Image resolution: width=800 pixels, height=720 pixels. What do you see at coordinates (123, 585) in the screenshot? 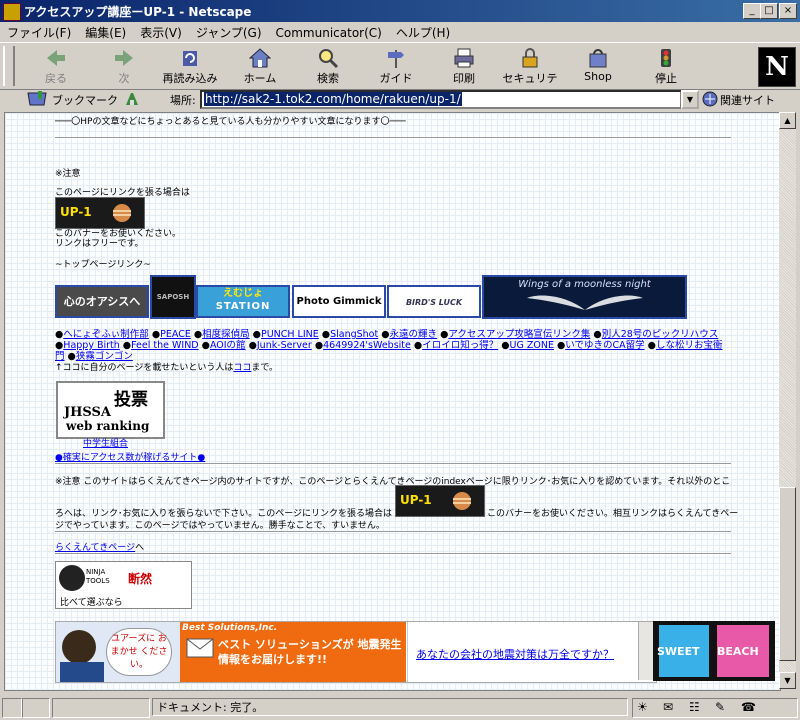
I see `ninja-tools-banner: NINJA TOOLS 断然 比べて選ぶなら` at bounding box center [123, 585].